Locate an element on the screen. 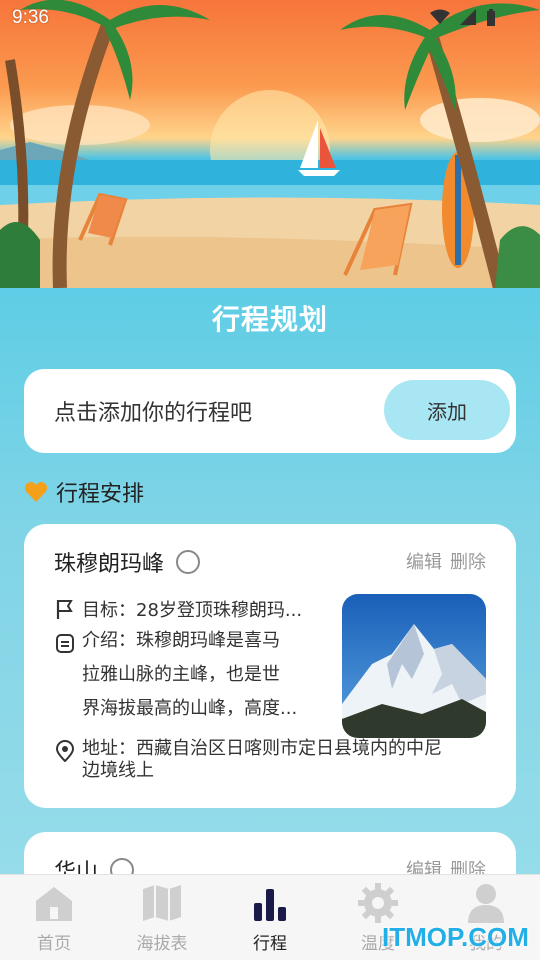 The image size is (540, 960). trip-intro-line: 介绍：珠穆朗玛峰是喜马 is located at coordinates (181, 640).